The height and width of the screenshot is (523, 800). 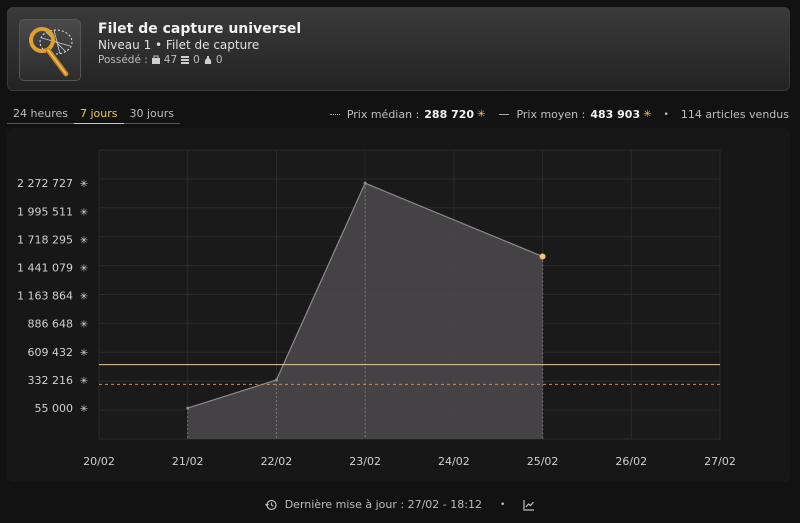 I want to click on x-tick-label: 25/02, so click(x=543, y=461).